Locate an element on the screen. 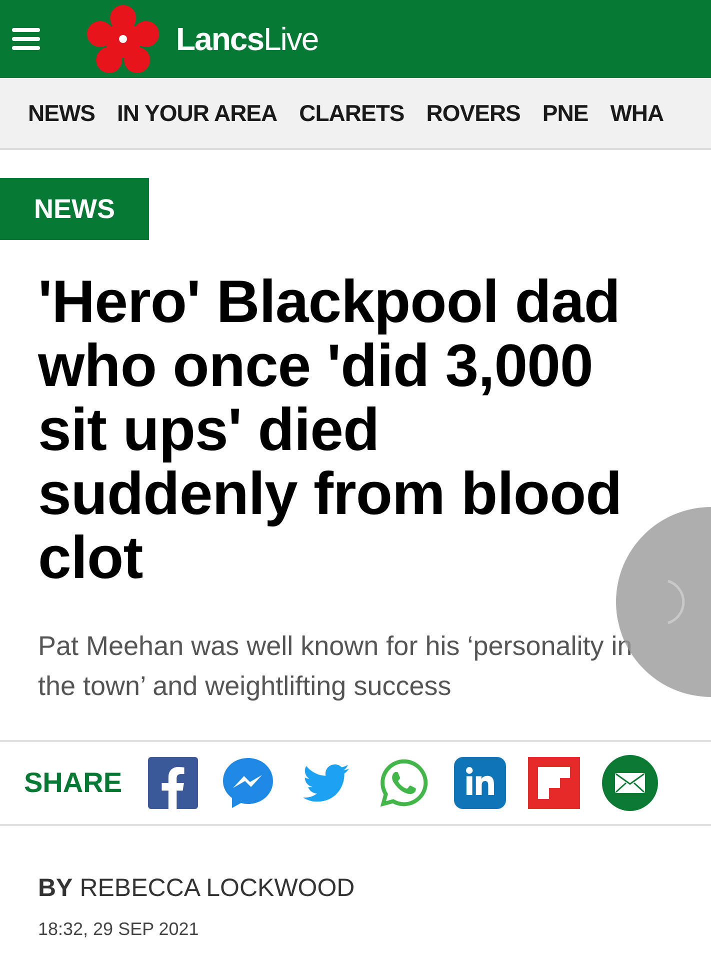 The height and width of the screenshot is (960, 711). site-logo-text: LancsLive is located at coordinates (247, 39).